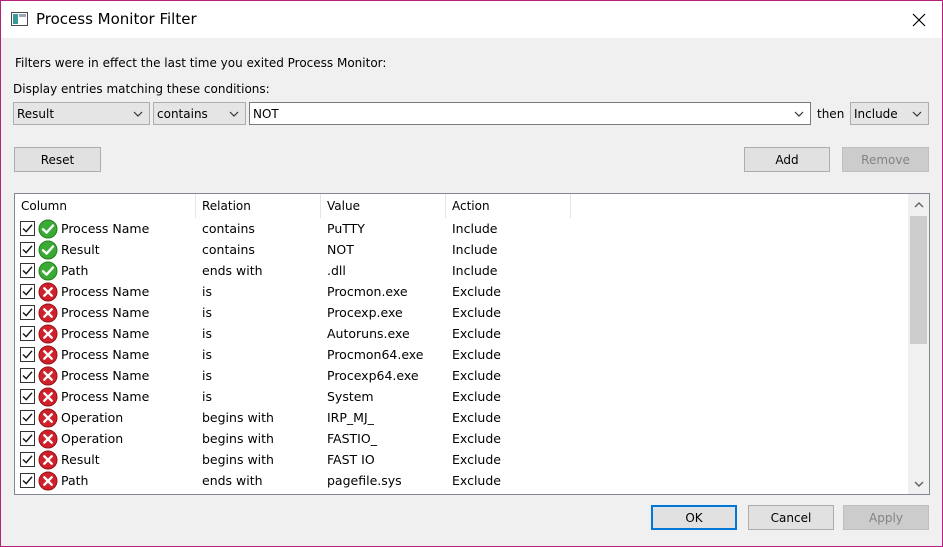 This screenshot has width=943, height=547. Describe the element at coordinates (57, 159) in the screenshot. I see `reset-button: Reset` at that location.